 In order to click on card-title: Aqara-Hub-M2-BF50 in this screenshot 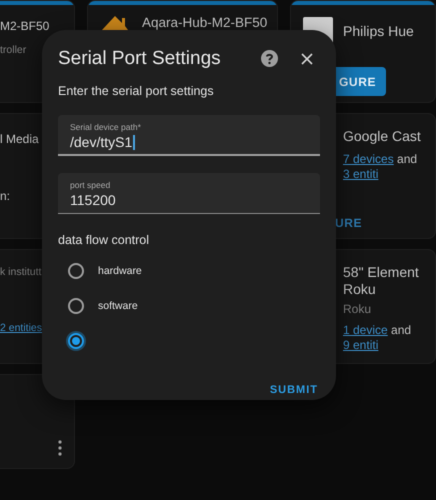, I will do `click(205, 23)`.